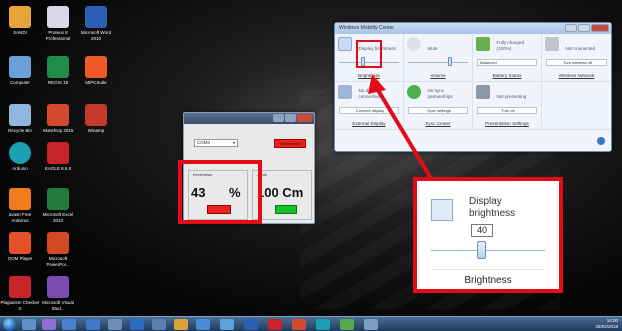 Image resolution: width=622 pixels, height=331 pixels. Describe the element at coordinates (29, 324) in the screenshot. I see `taskbar-explorer-icon` at that location.